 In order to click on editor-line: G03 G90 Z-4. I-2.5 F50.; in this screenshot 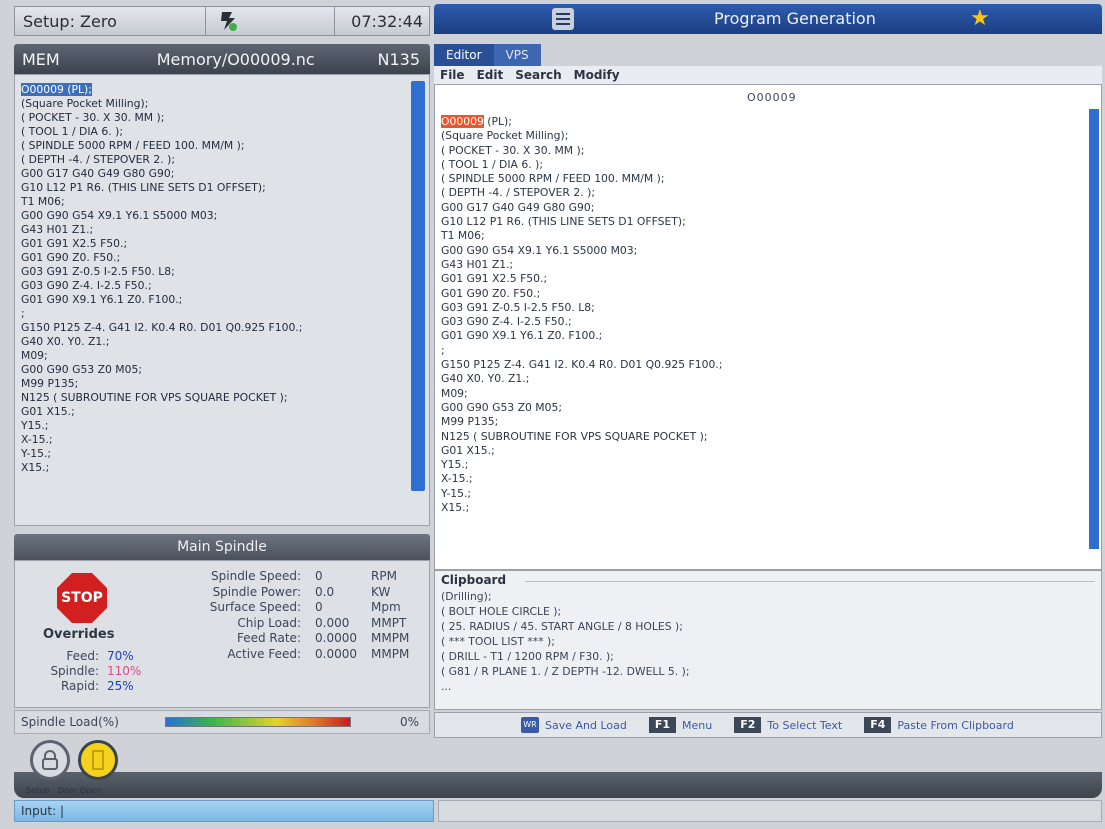, I will do `click(506, 322)`.